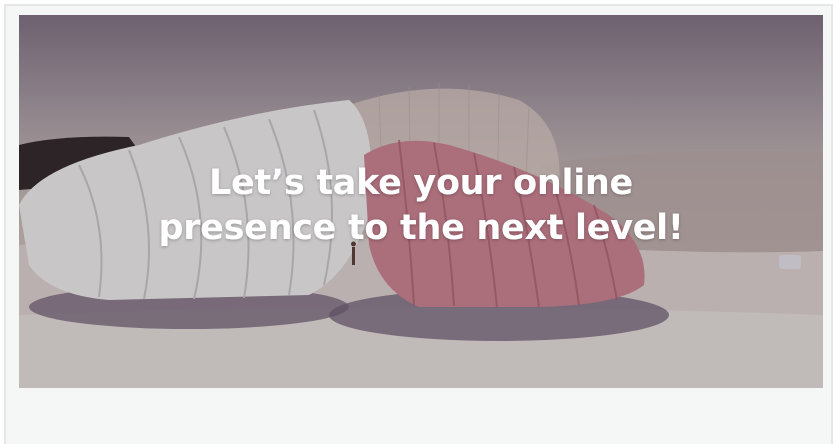 The image size is (836, 444). What do you see at coordinates (421, 228) in the screenshot?
I see `hero-headline-line-2: presence to the next level!` at bounding box center [421, 228].